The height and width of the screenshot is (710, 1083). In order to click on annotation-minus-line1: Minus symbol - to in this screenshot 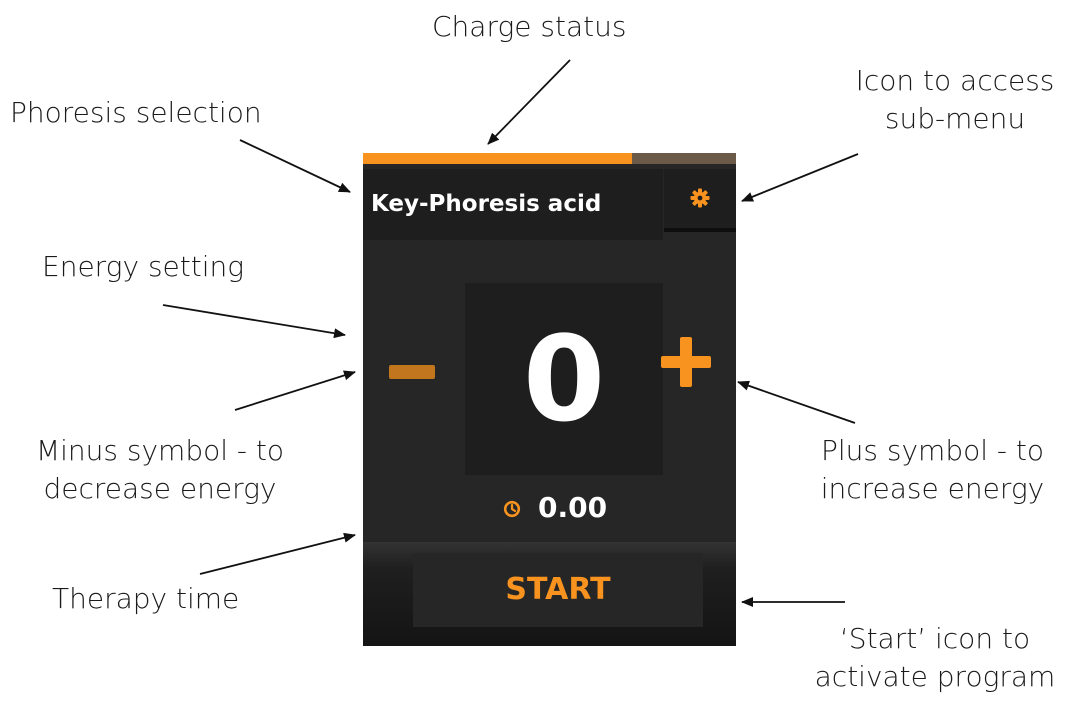, I will do `click(160, 450)`.